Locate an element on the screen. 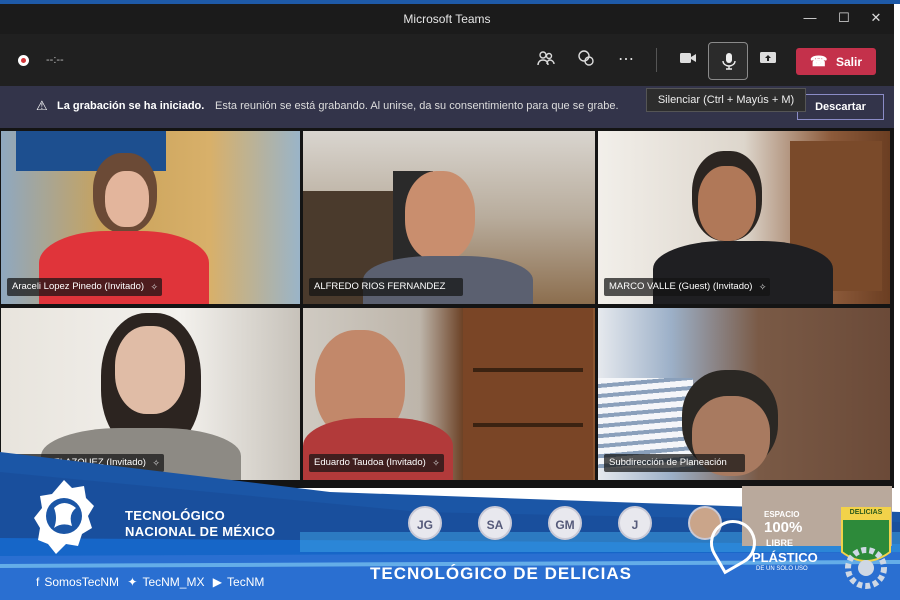 The image size is (900, 600). org-name-line1: TECNOLÓGICO is located at coordinates (175, 515).